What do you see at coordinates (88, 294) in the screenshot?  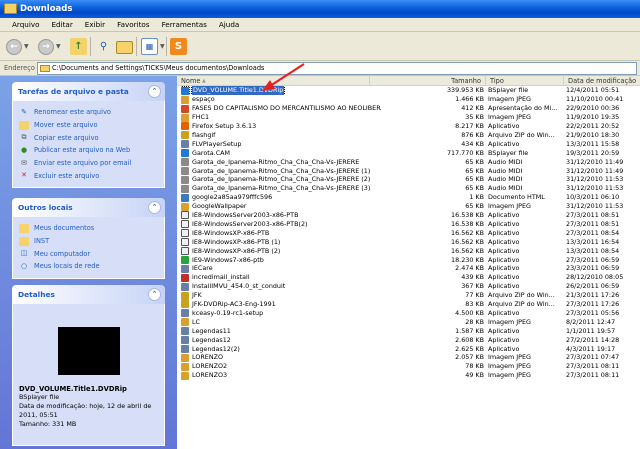 I see `panel-header: Detalhes ⌃` at bounding box center [88, 294].